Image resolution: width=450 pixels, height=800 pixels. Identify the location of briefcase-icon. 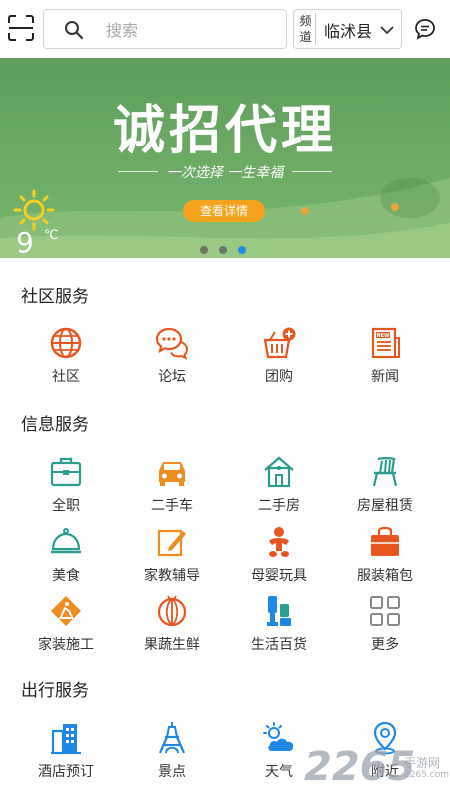
(66, 472).